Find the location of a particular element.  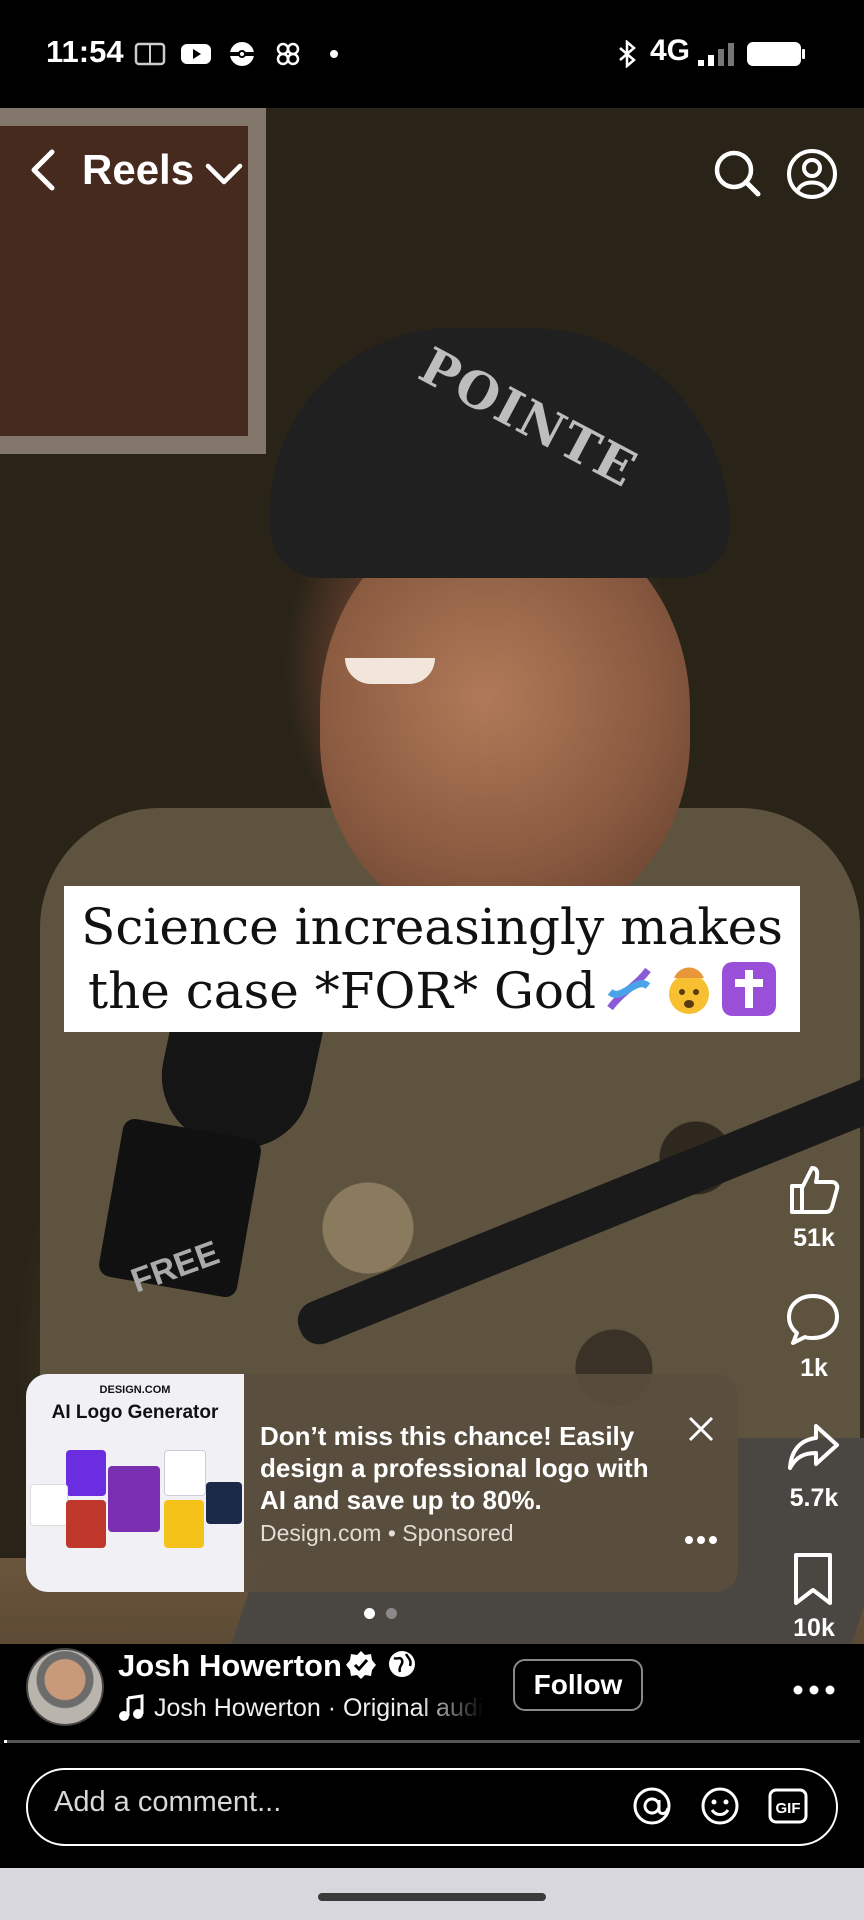

video-progress-track is located at coordinates (432, 1741).